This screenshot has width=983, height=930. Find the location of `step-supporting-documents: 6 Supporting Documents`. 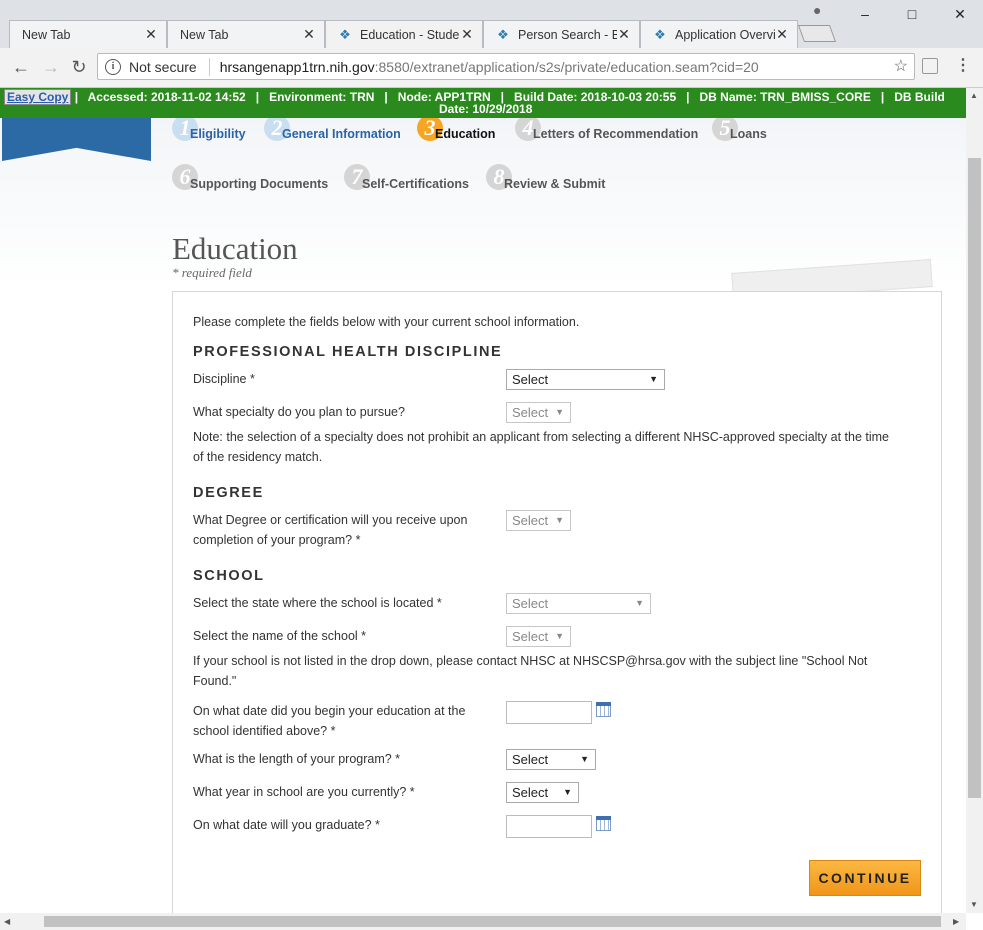

step-supporting-documents: 6 Supporting Documents is located at coordinates (250, 177).